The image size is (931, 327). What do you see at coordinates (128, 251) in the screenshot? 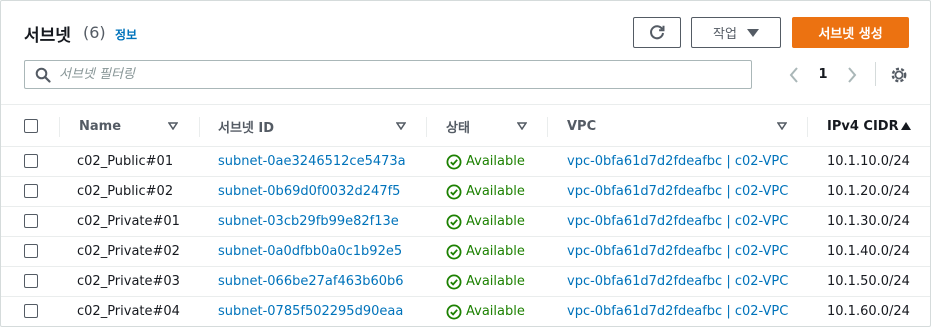
I see `subnet-name: c02_Private#02` at bounding box center [128, 251].